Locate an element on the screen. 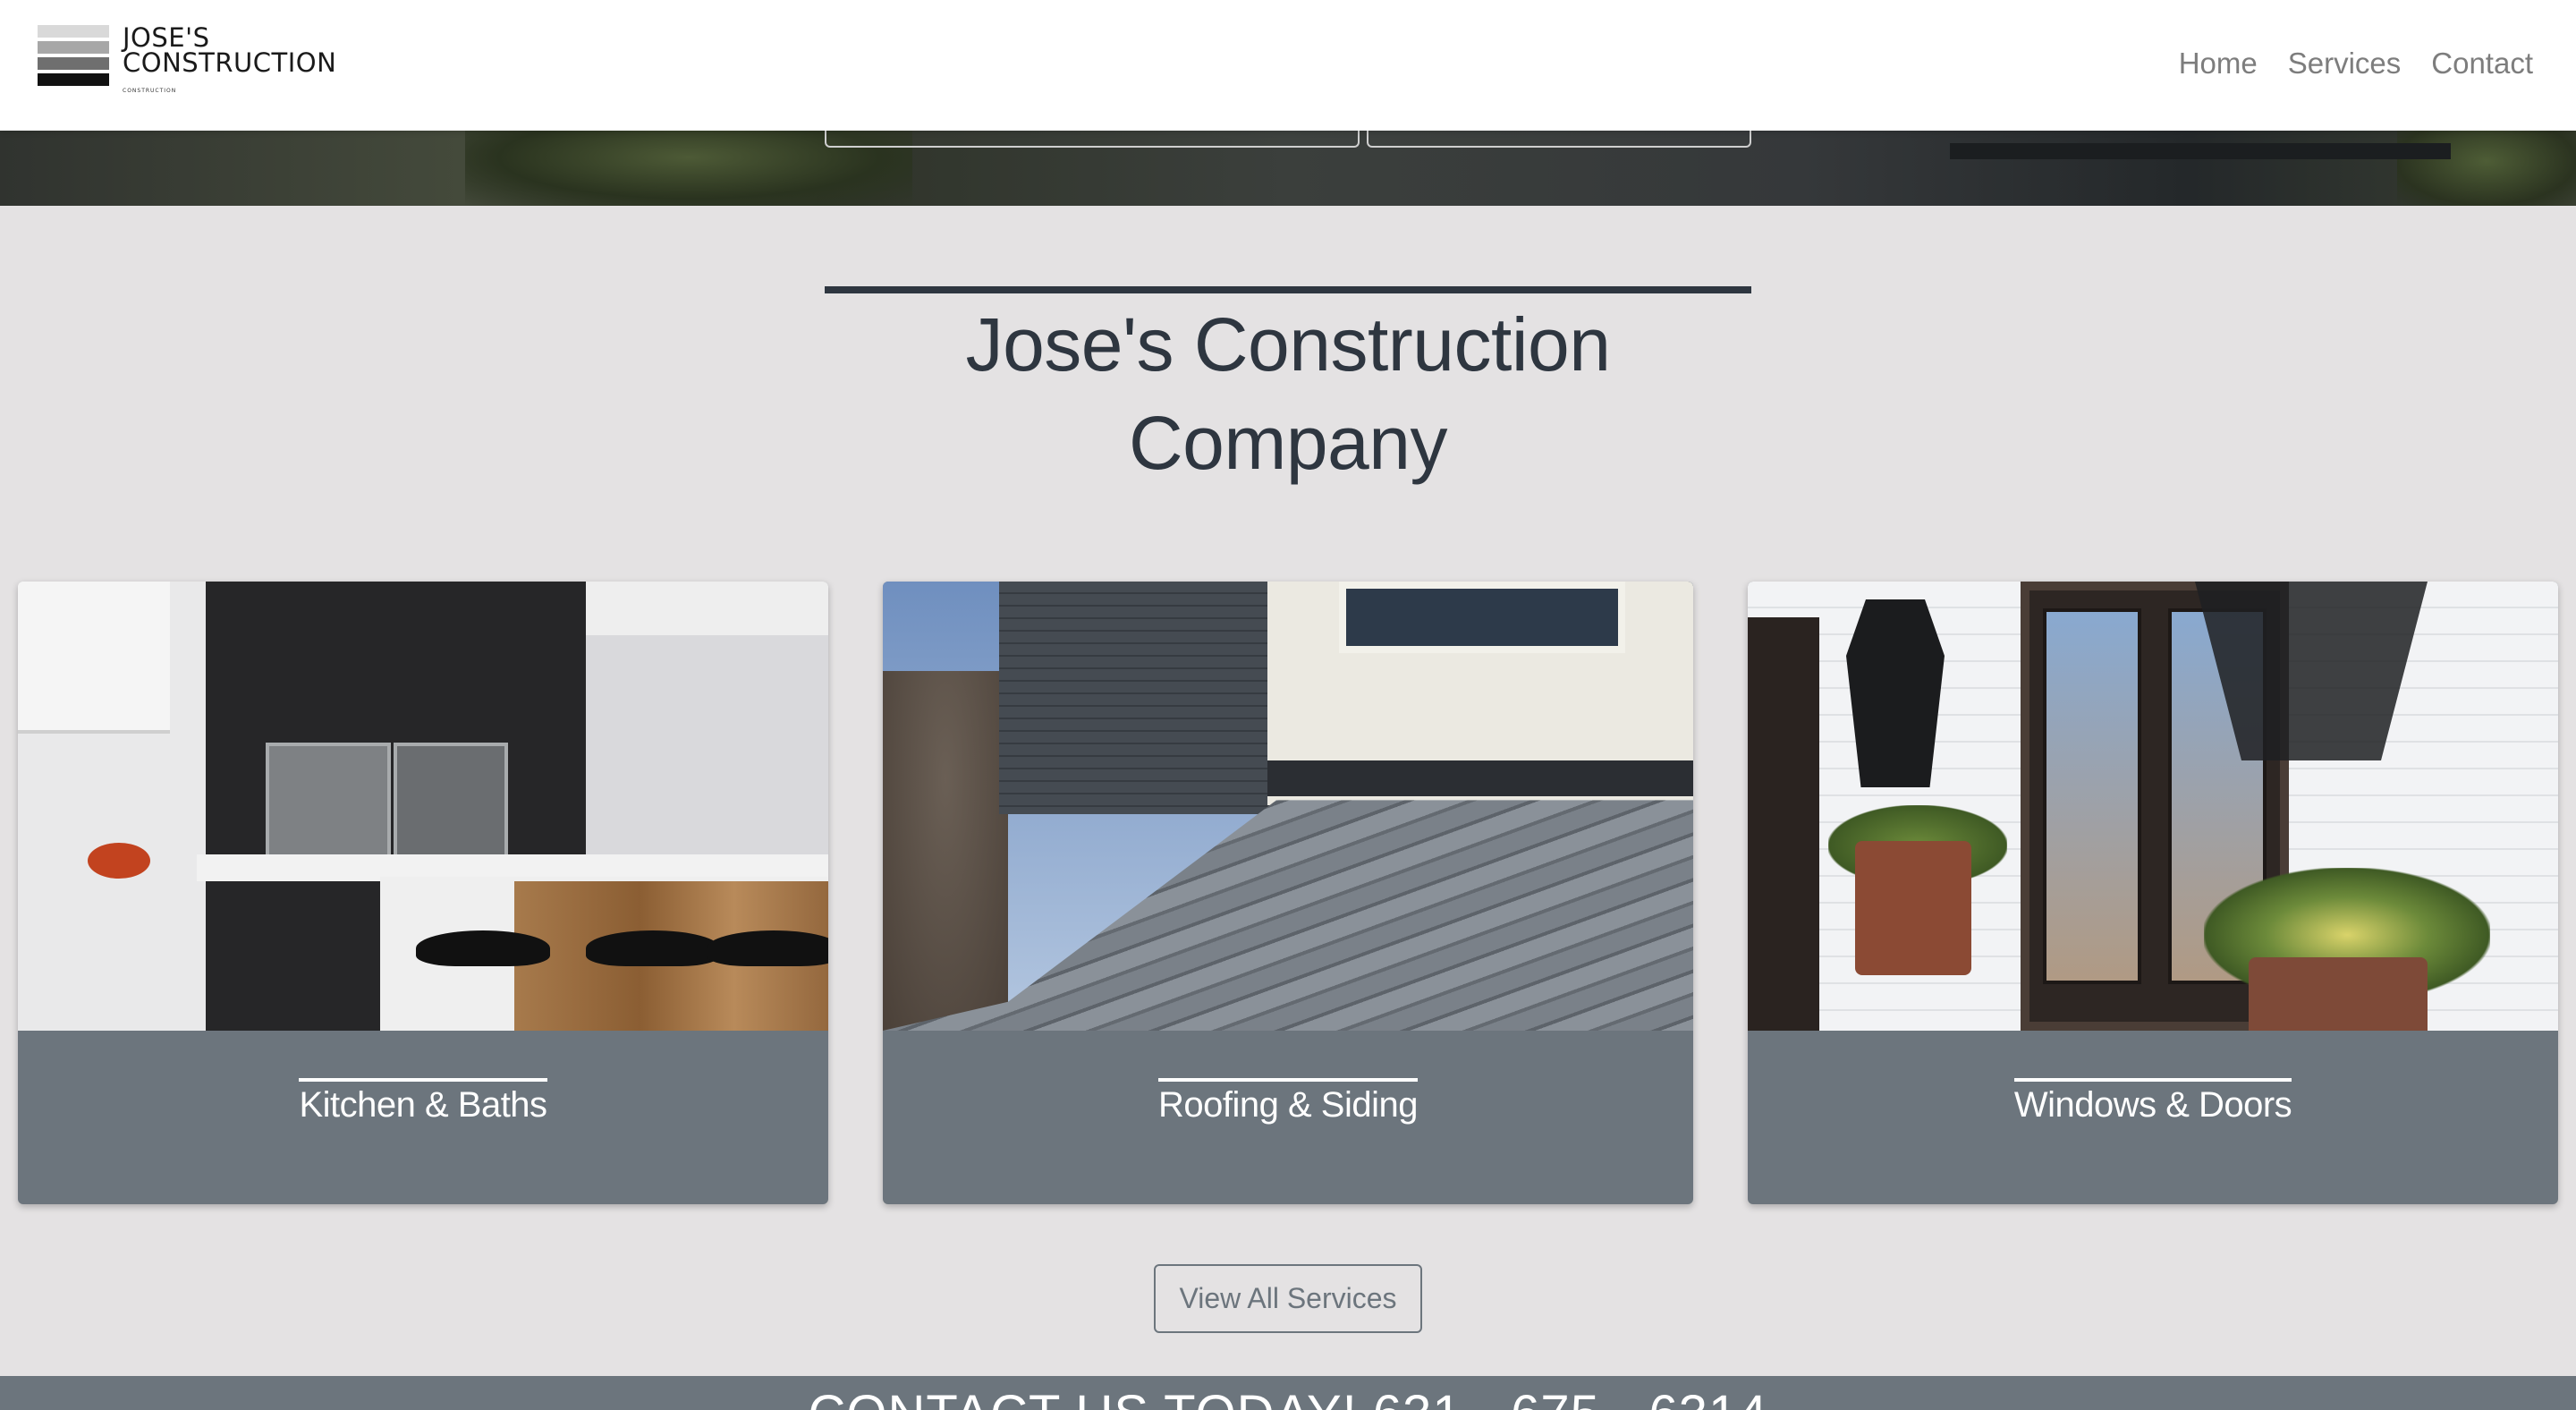 The height and width of the screenshot is (1410, 2576). contact-banner: CONTACT US TODAY! 631 - 675 - 6314 is located at coordinates (1288, 1393).